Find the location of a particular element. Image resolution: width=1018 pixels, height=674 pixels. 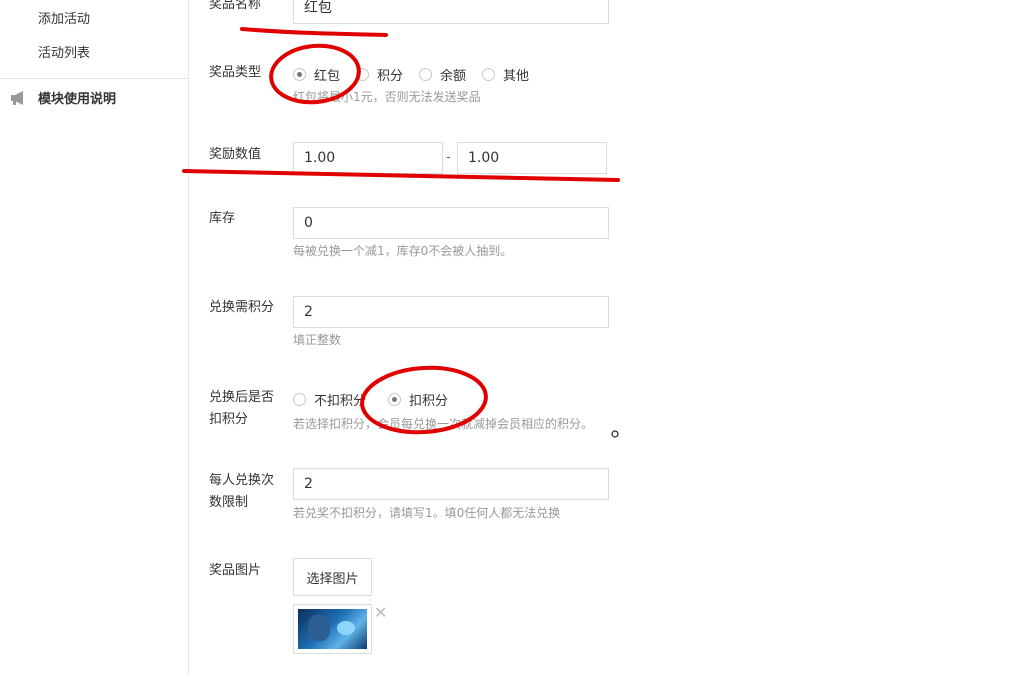

prize-image-label: 奖品图片 is located at coordinates (235, 570).